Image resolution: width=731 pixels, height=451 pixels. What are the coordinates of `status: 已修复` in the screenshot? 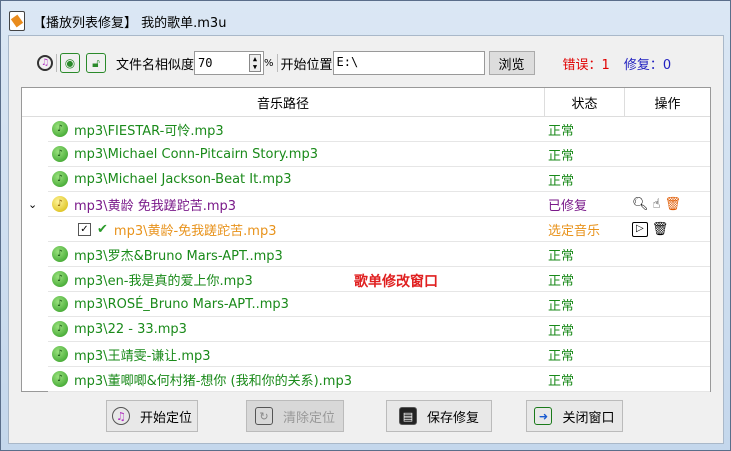 It's located at (568, 206).